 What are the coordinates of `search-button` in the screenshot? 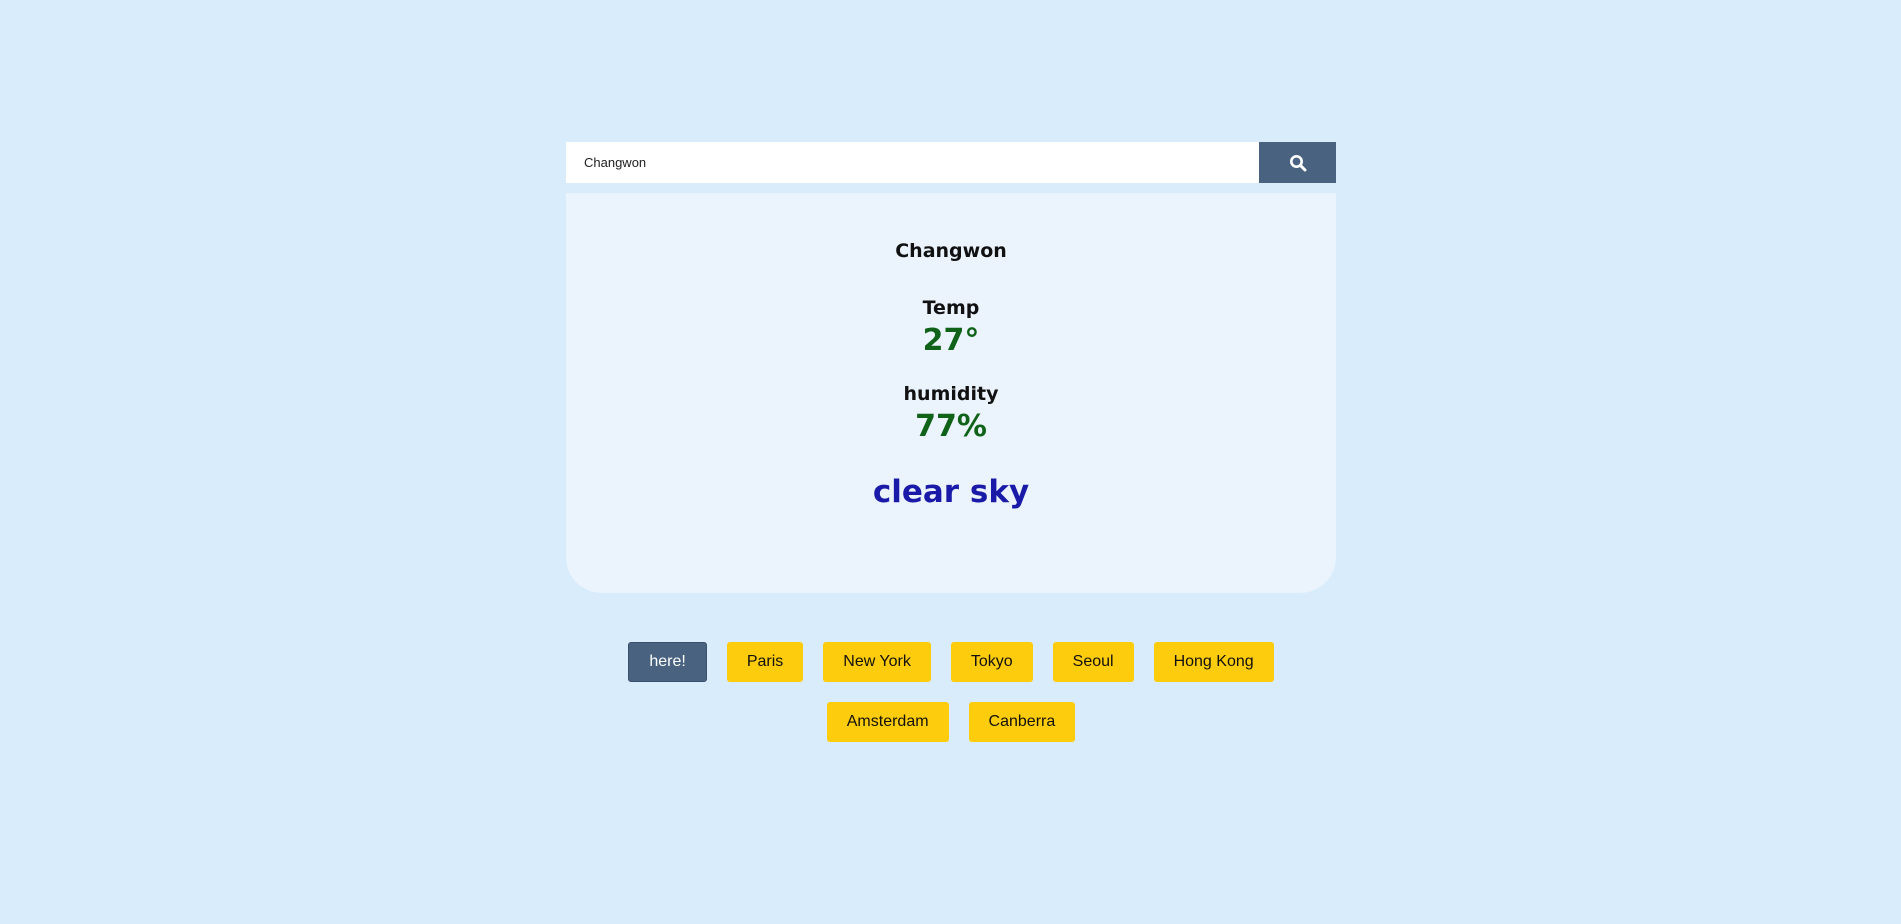 It's located at (1297, 162).